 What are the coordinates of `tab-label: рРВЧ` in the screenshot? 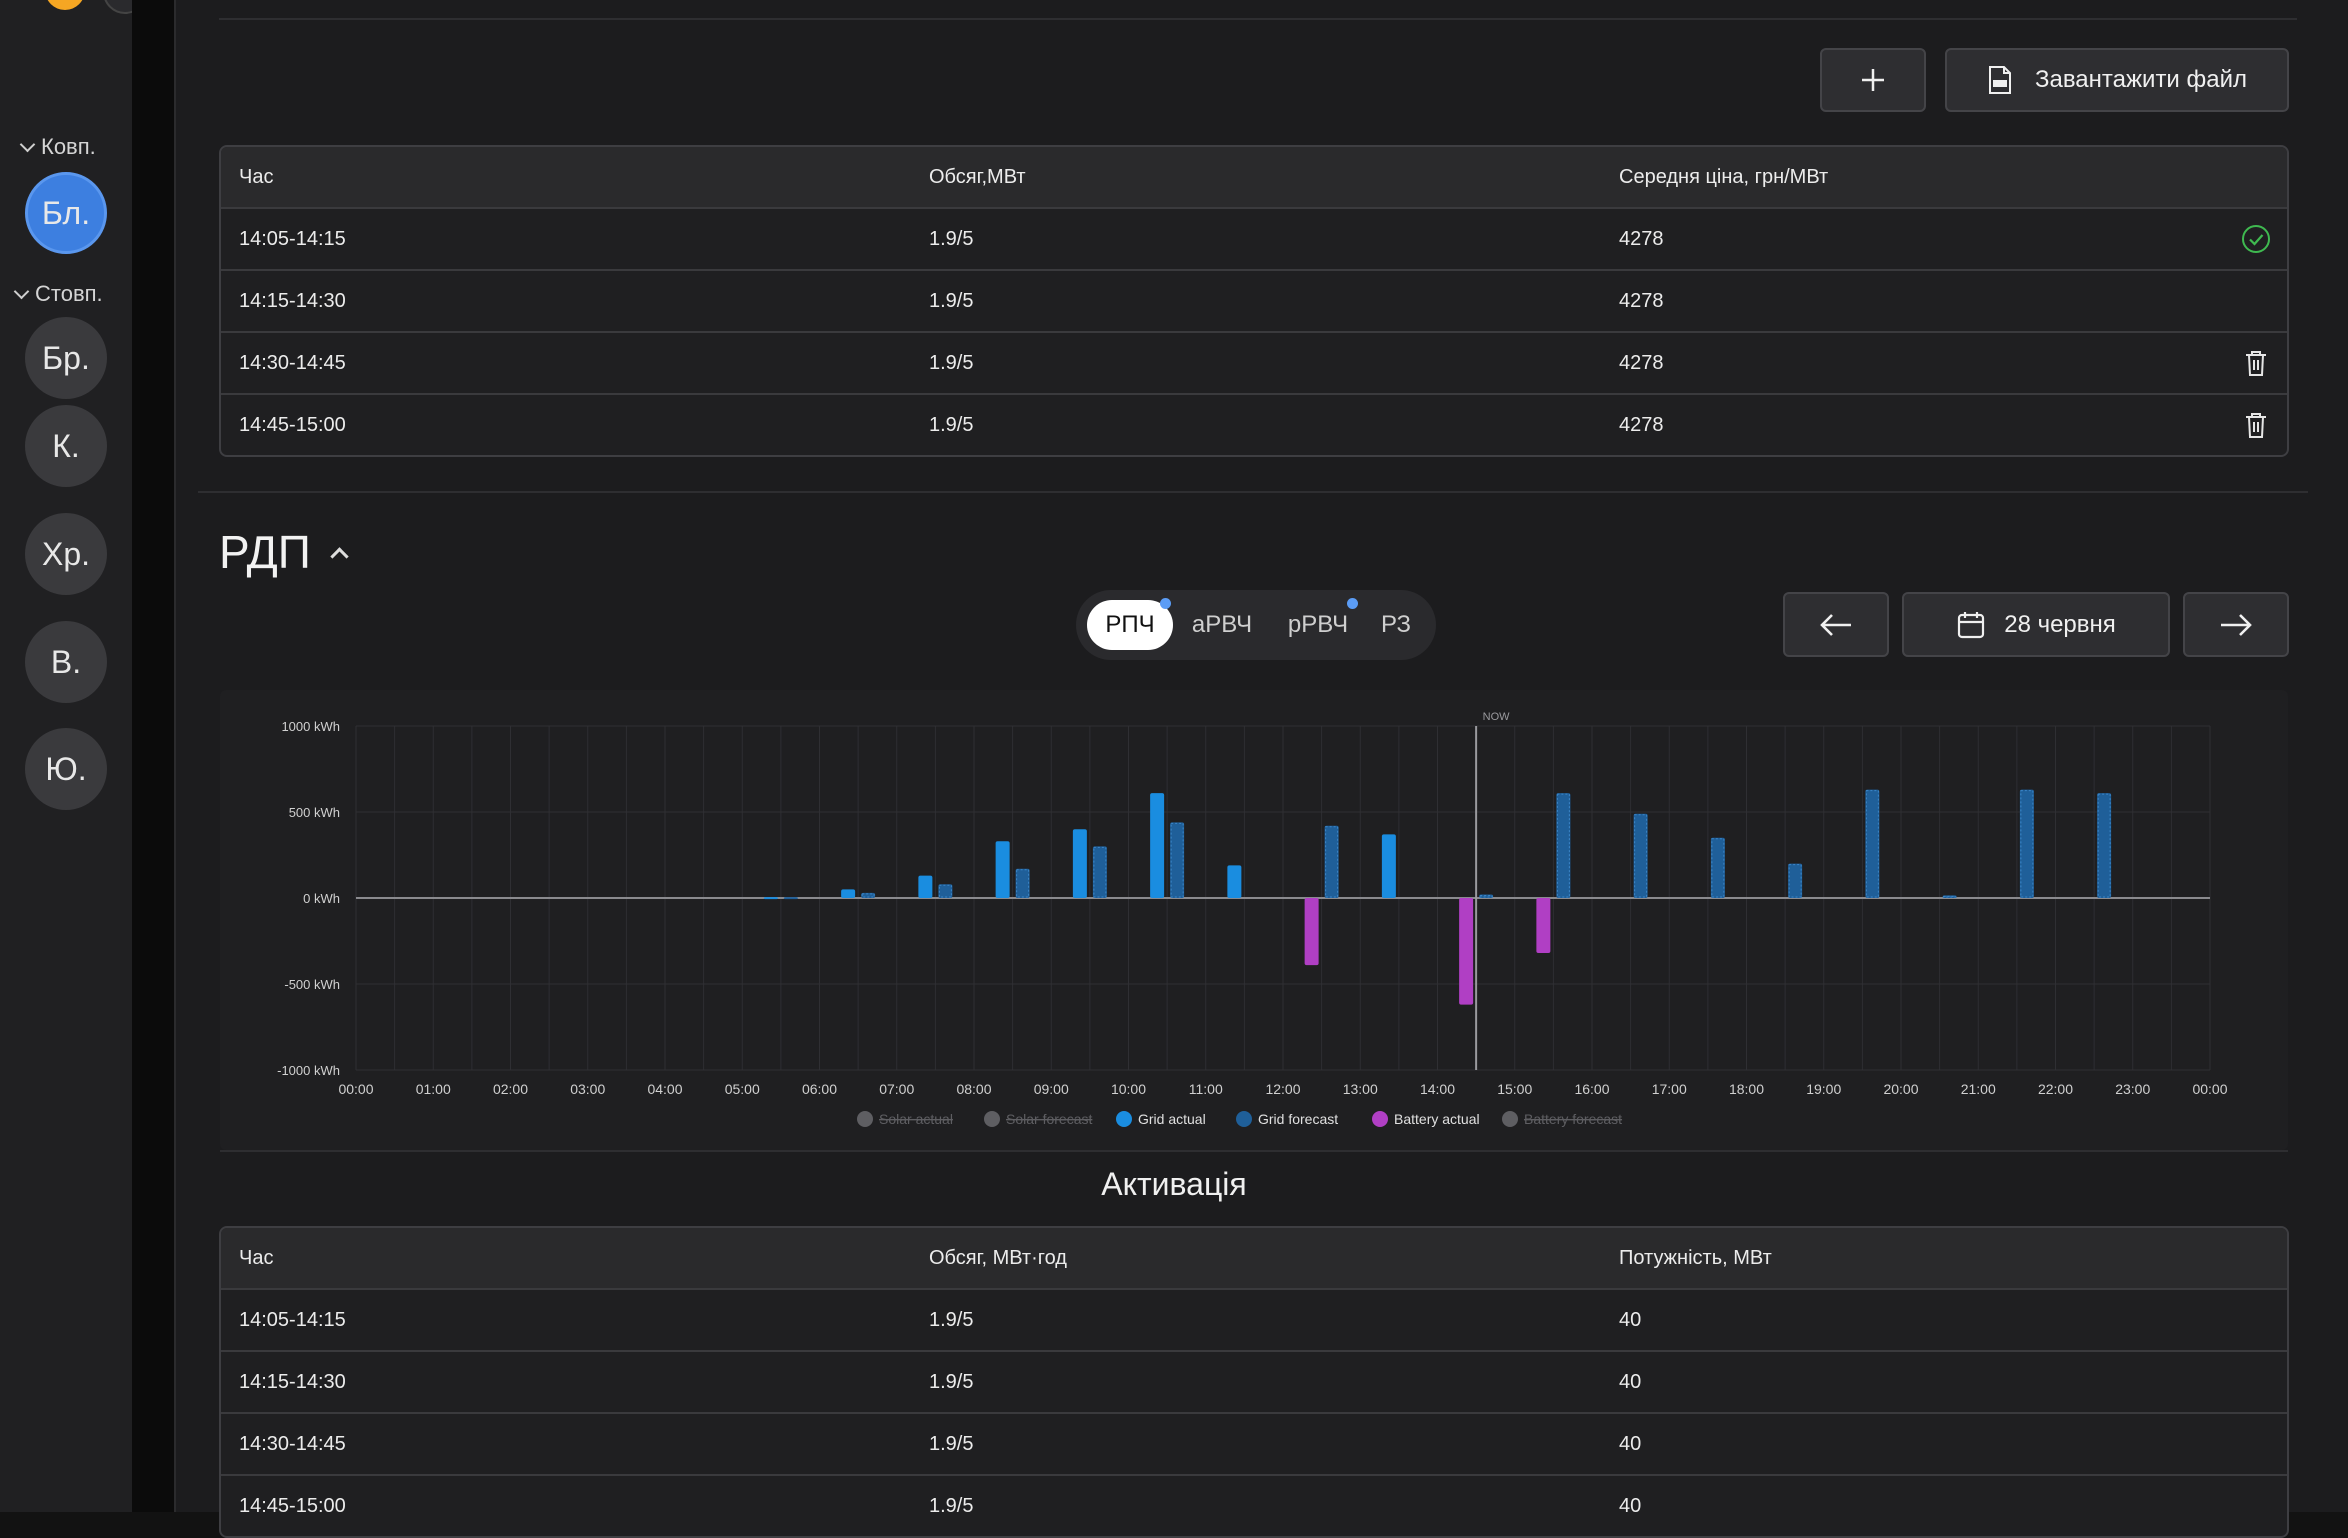 It's located at (1318, 624).